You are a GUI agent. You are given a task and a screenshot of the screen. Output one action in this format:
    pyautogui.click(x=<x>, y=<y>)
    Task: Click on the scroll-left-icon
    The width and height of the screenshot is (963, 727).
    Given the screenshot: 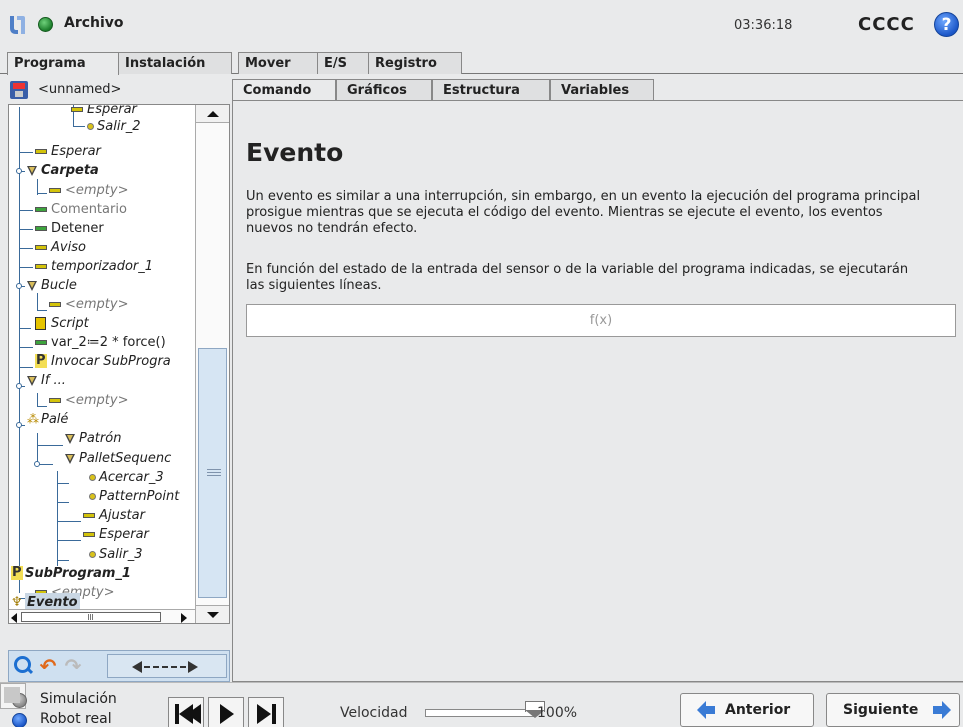 What is the action you would take?
    pyautogui.click(x=14, y=618)
    